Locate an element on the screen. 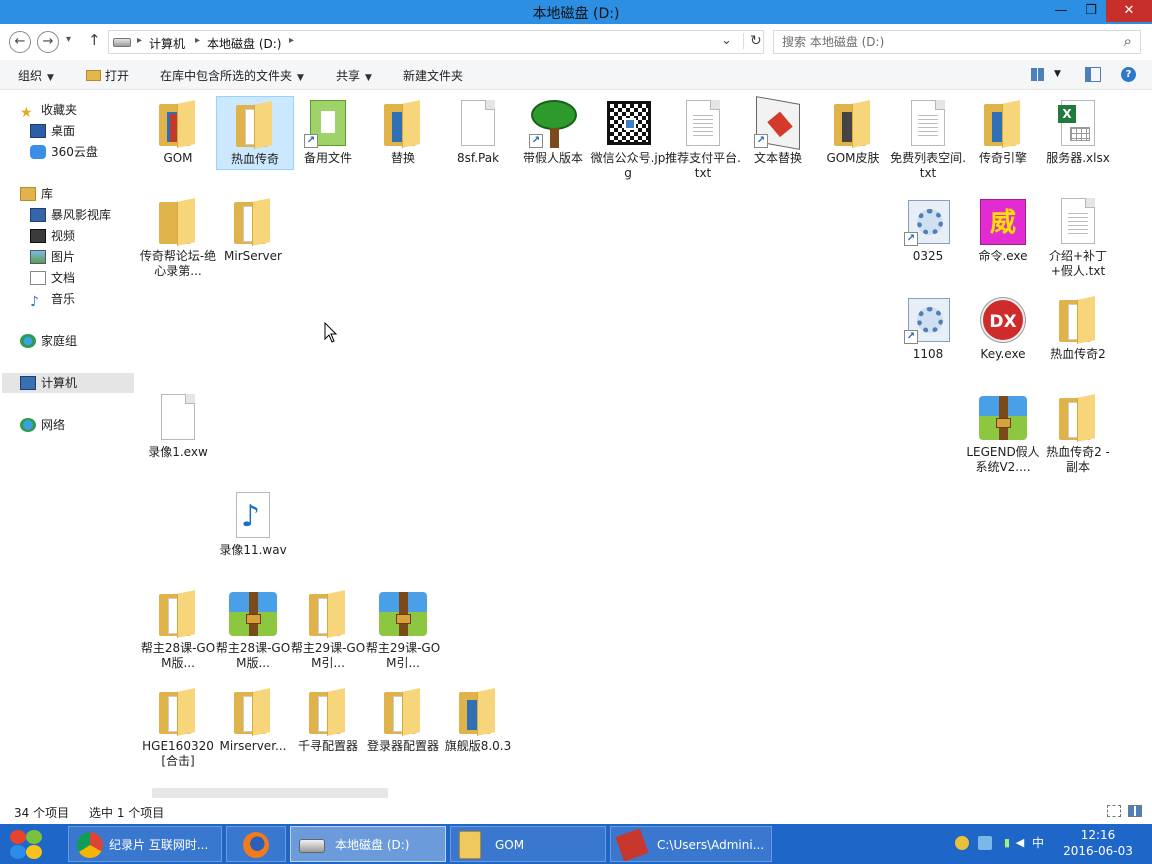 The height and width of the screenshot is (864, 1152). list-item: 8sf.Pak is located at coordinates (478, 132).